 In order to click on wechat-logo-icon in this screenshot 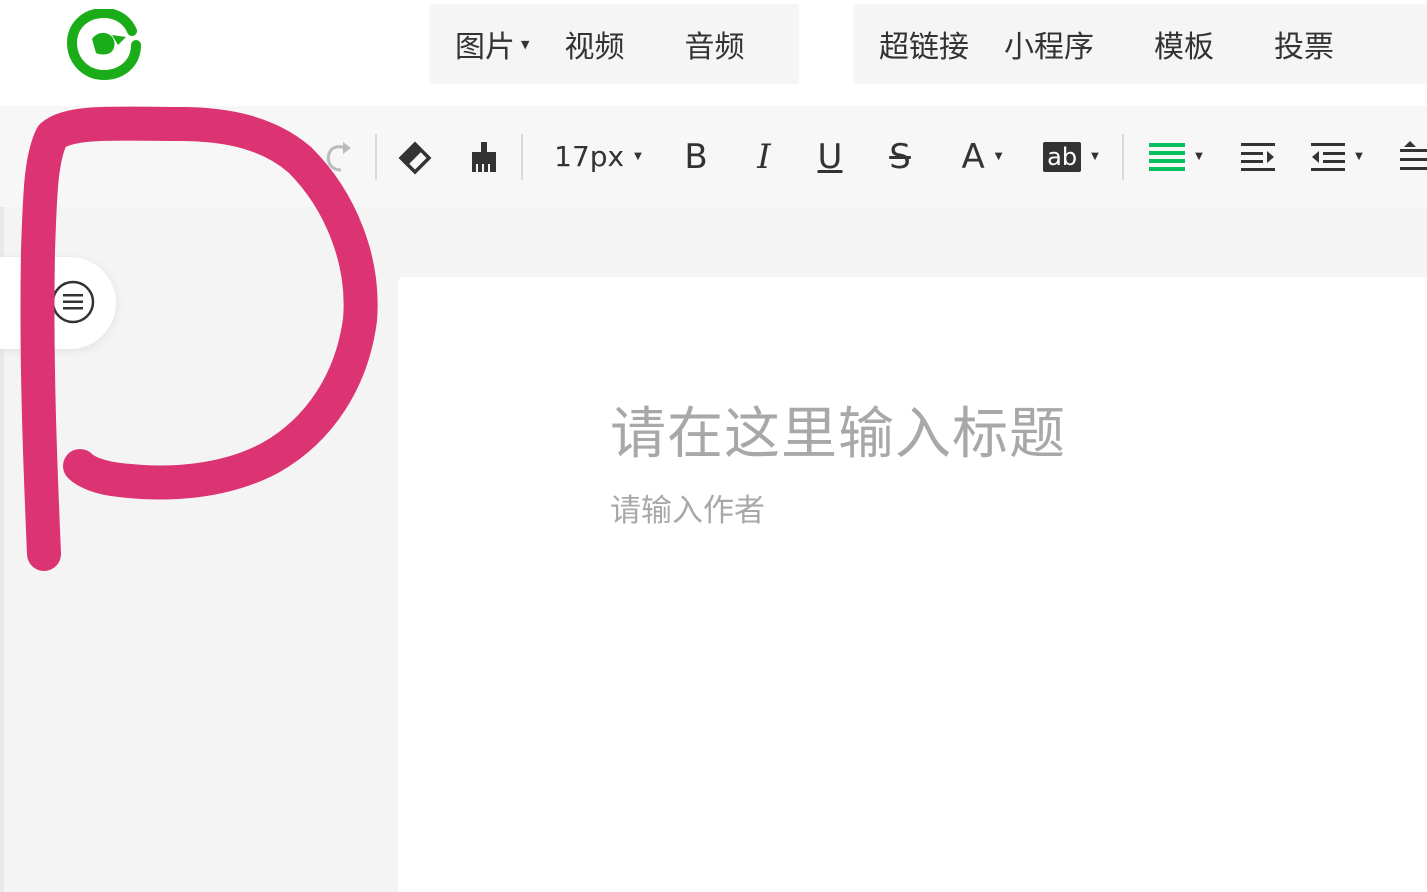, I will do `click(103, 45)`.